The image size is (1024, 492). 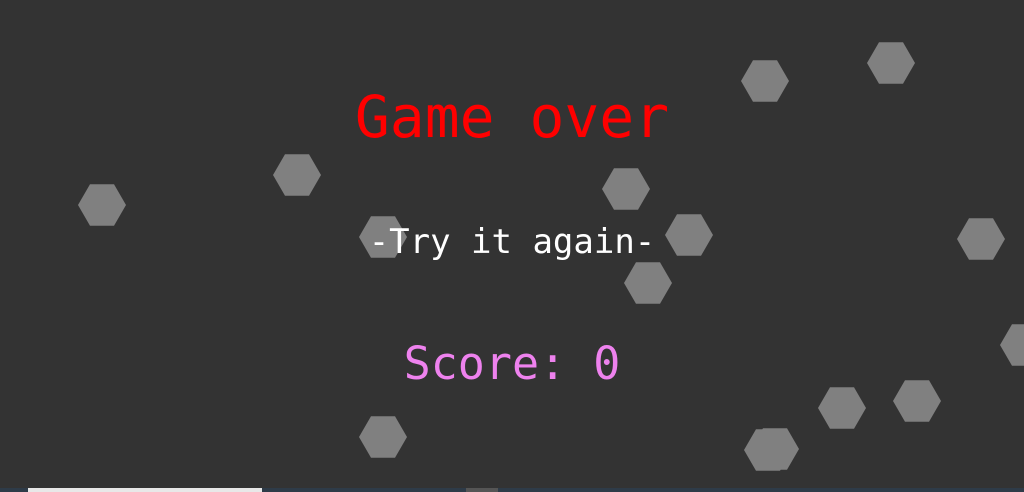 I want to click on score-value: 0, so click(x=607, y=363).